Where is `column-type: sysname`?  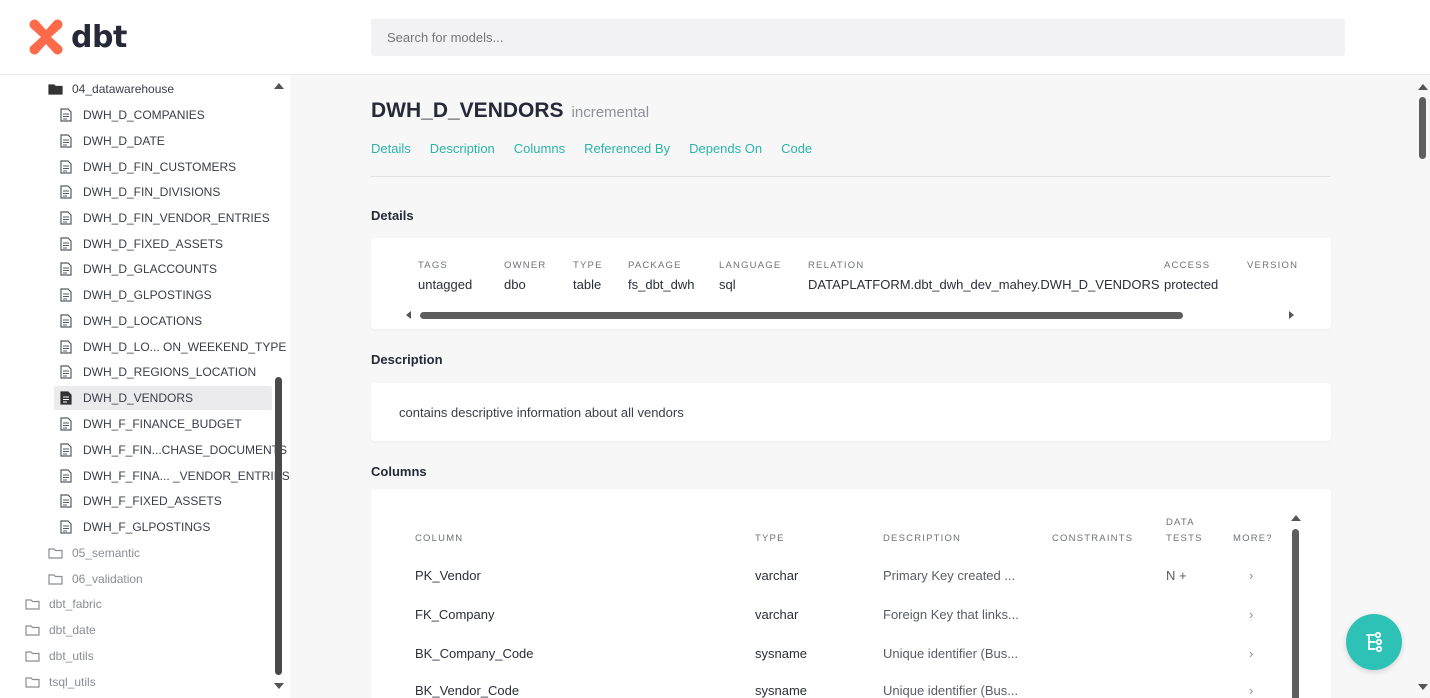 column-type: sysname is located at coordinates (781, 653).